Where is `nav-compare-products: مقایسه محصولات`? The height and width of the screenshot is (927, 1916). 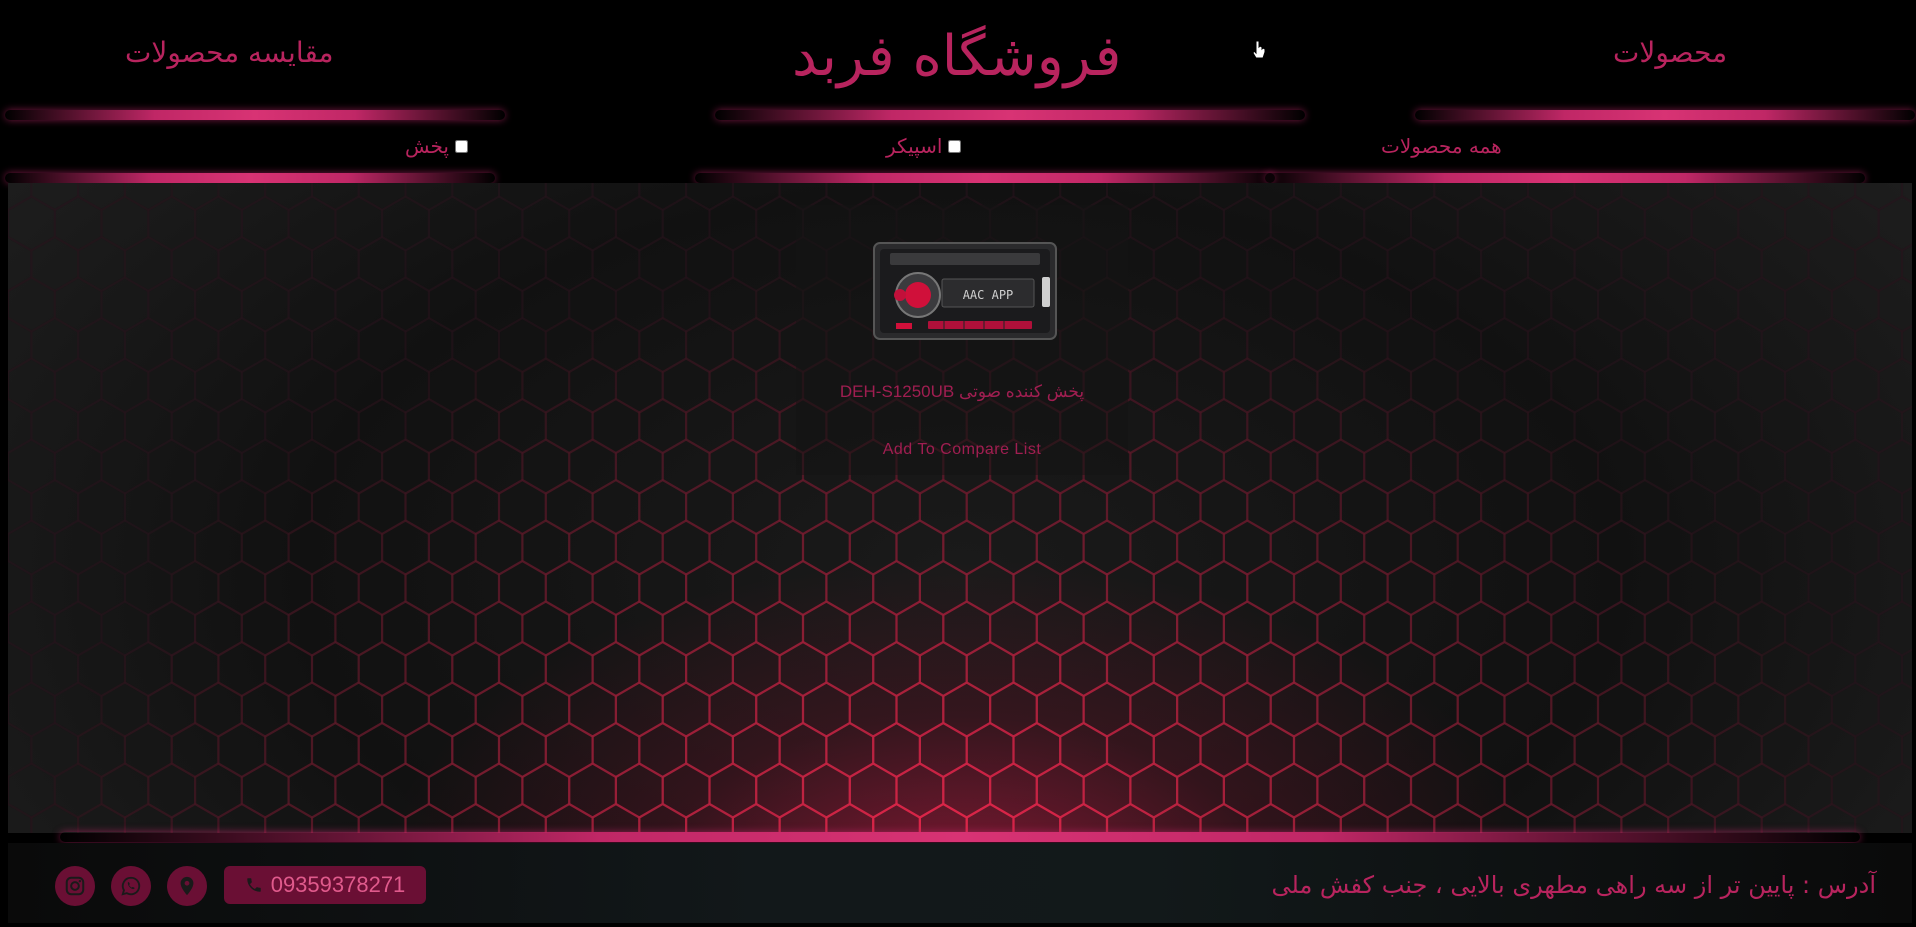 nav-compare-products: مقایسه محصولات is located at coordinates (229, 52).